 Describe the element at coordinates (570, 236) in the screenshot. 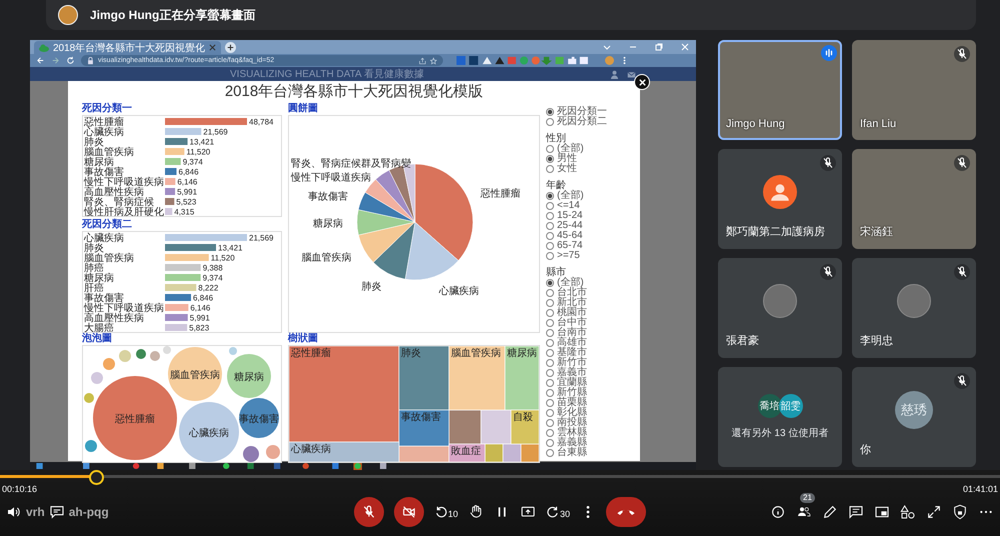

I see `radio-label: 45-64` at that location.